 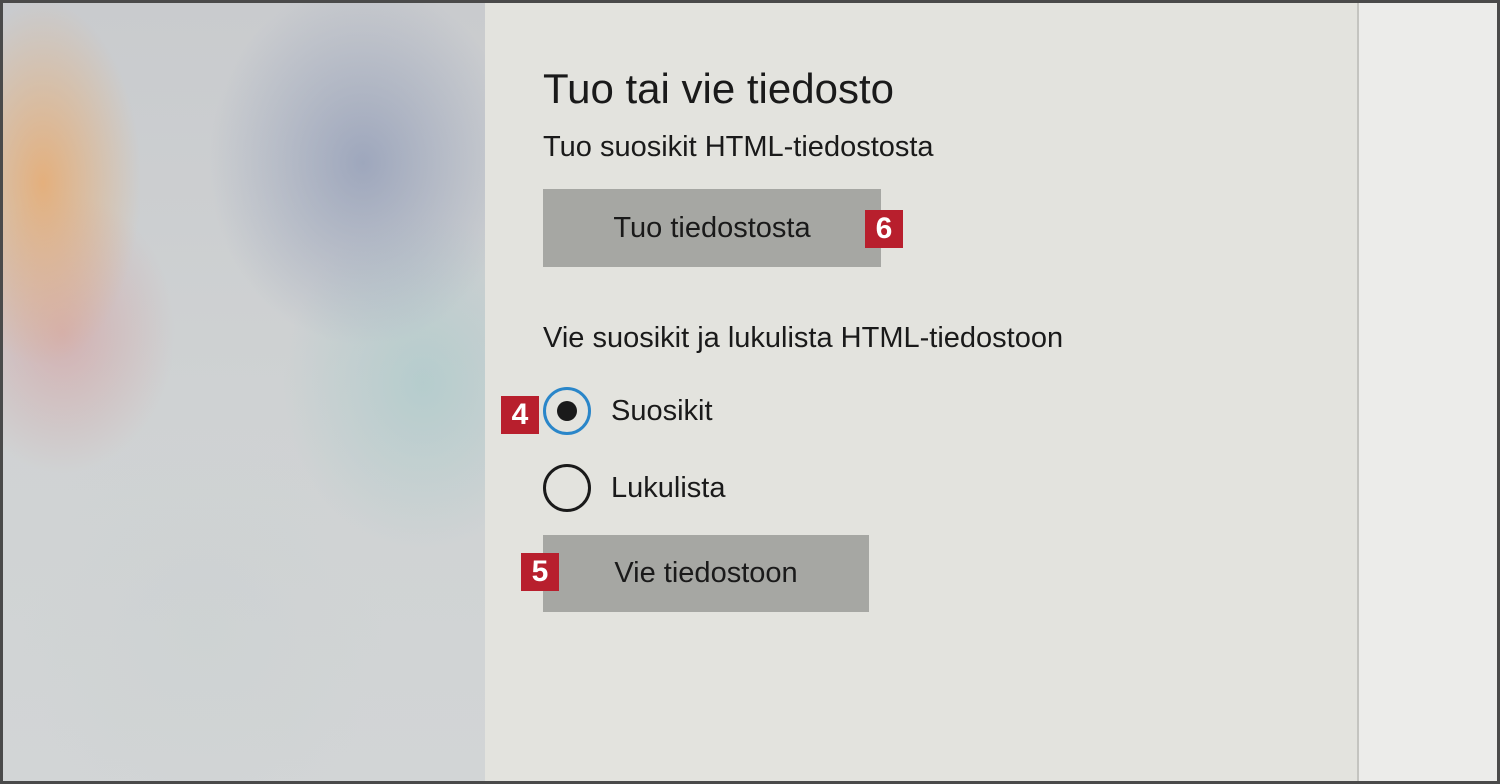 I want to click on radio-button-favorites, so click(x=567, y=411).